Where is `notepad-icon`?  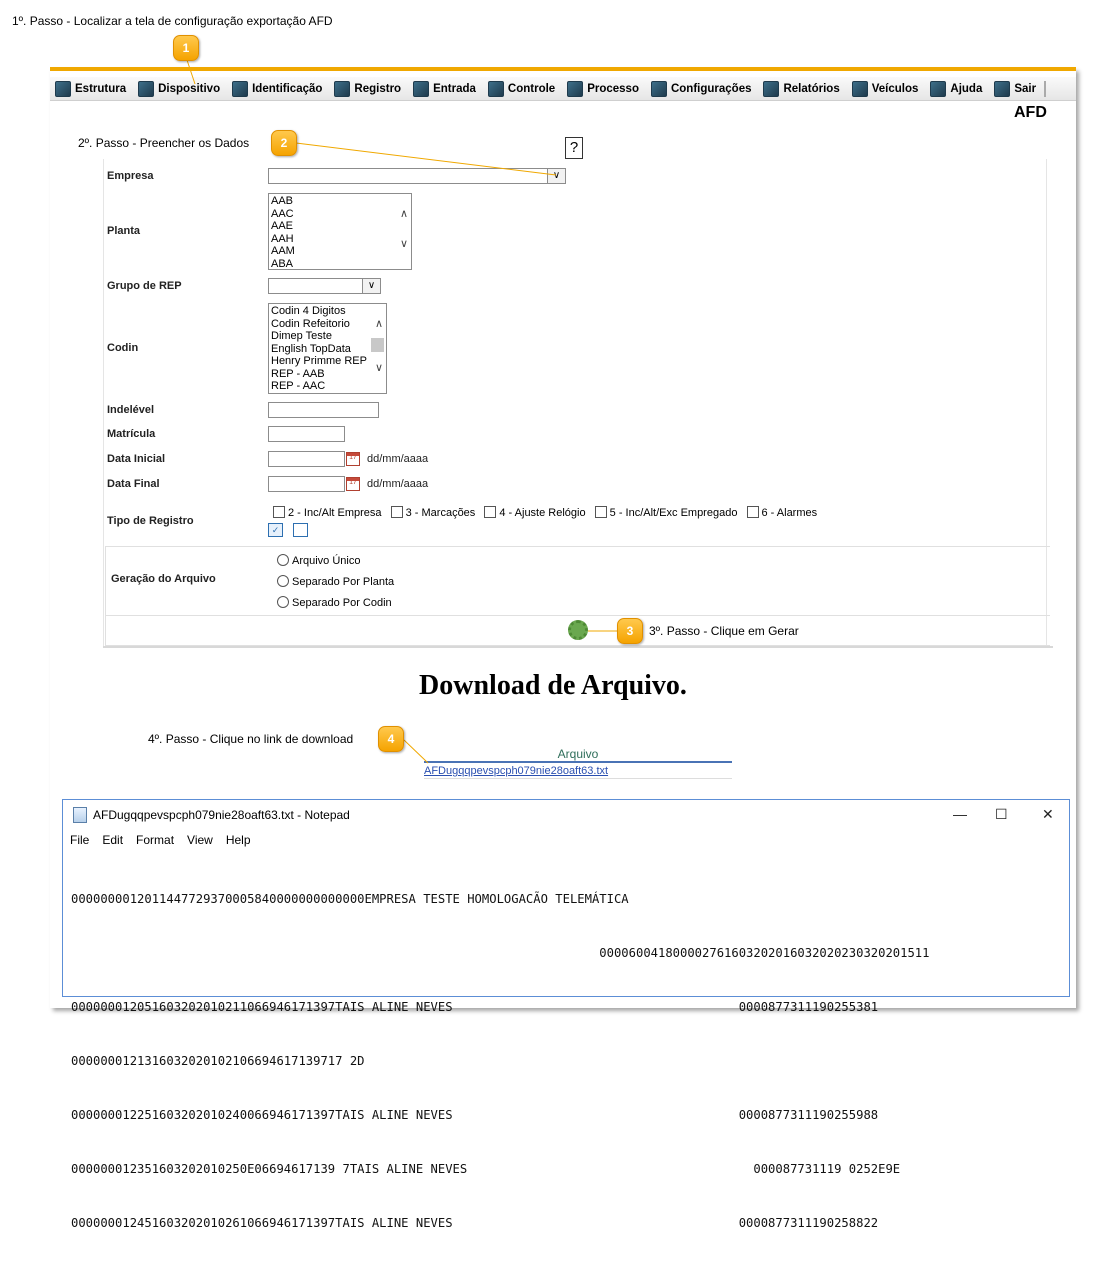
notepad-icon is located at coordinates (80, 815).